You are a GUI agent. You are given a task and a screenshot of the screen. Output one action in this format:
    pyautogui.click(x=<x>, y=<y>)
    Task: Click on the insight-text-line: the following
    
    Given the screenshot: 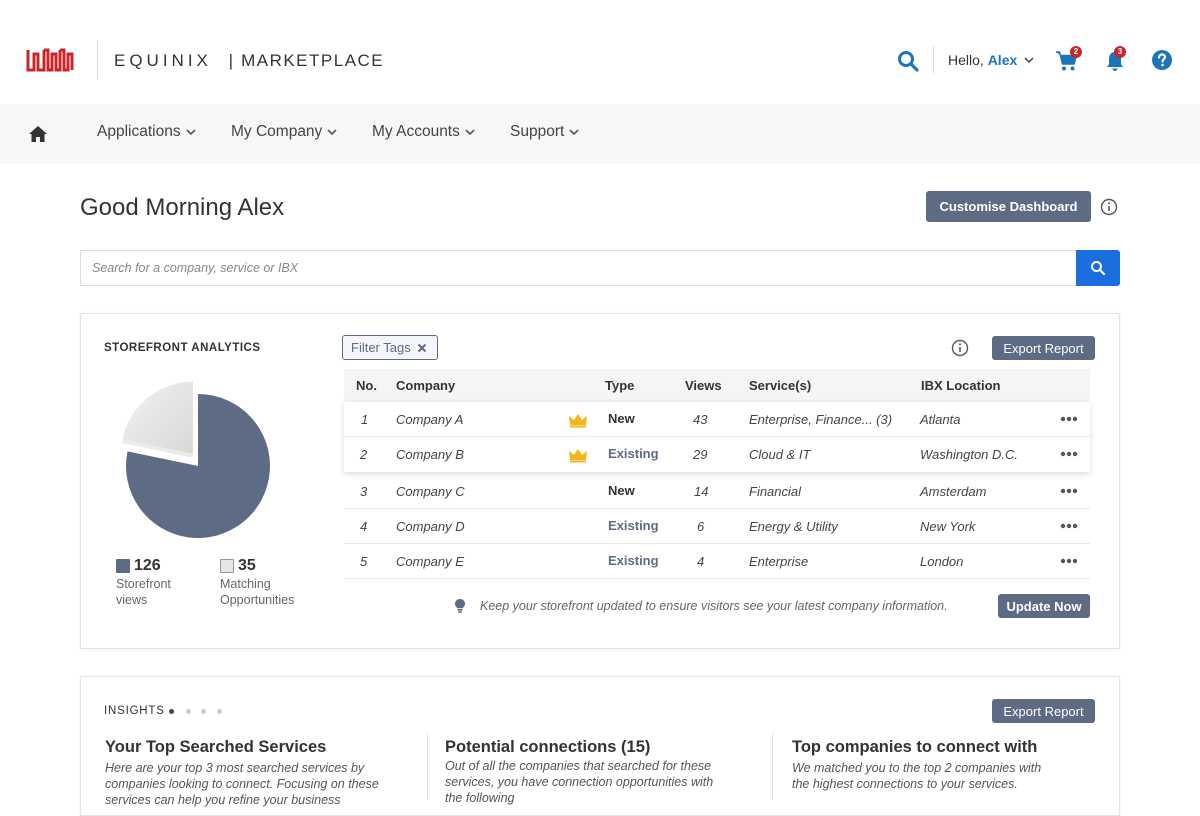 What is the action you would take?
    pyautogui.click(x=480, y=798)
    